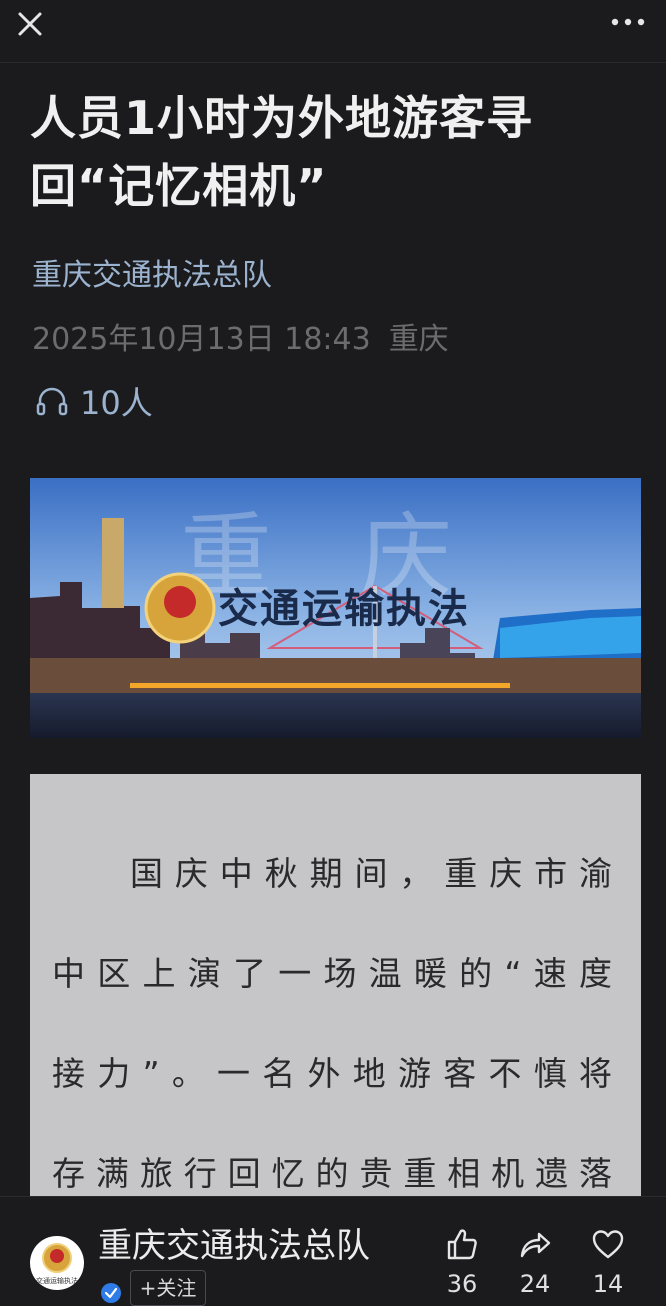 The image size is (666, 1306). I want to click on close-button, so click(30, 24).